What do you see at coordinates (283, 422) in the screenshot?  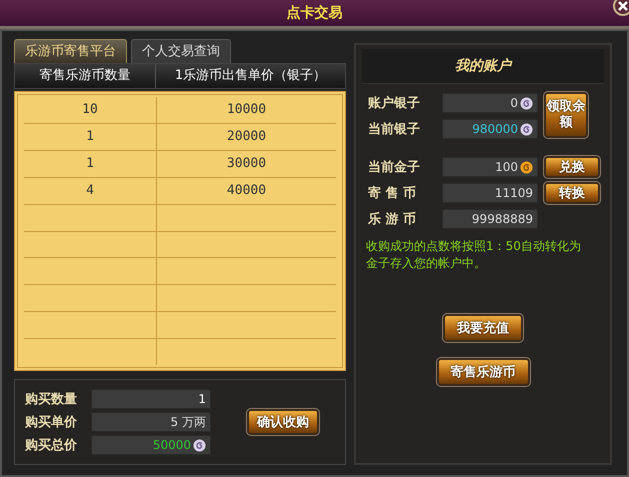 I see `confirm-button: 确认收购` at bounding box center [283, 422].